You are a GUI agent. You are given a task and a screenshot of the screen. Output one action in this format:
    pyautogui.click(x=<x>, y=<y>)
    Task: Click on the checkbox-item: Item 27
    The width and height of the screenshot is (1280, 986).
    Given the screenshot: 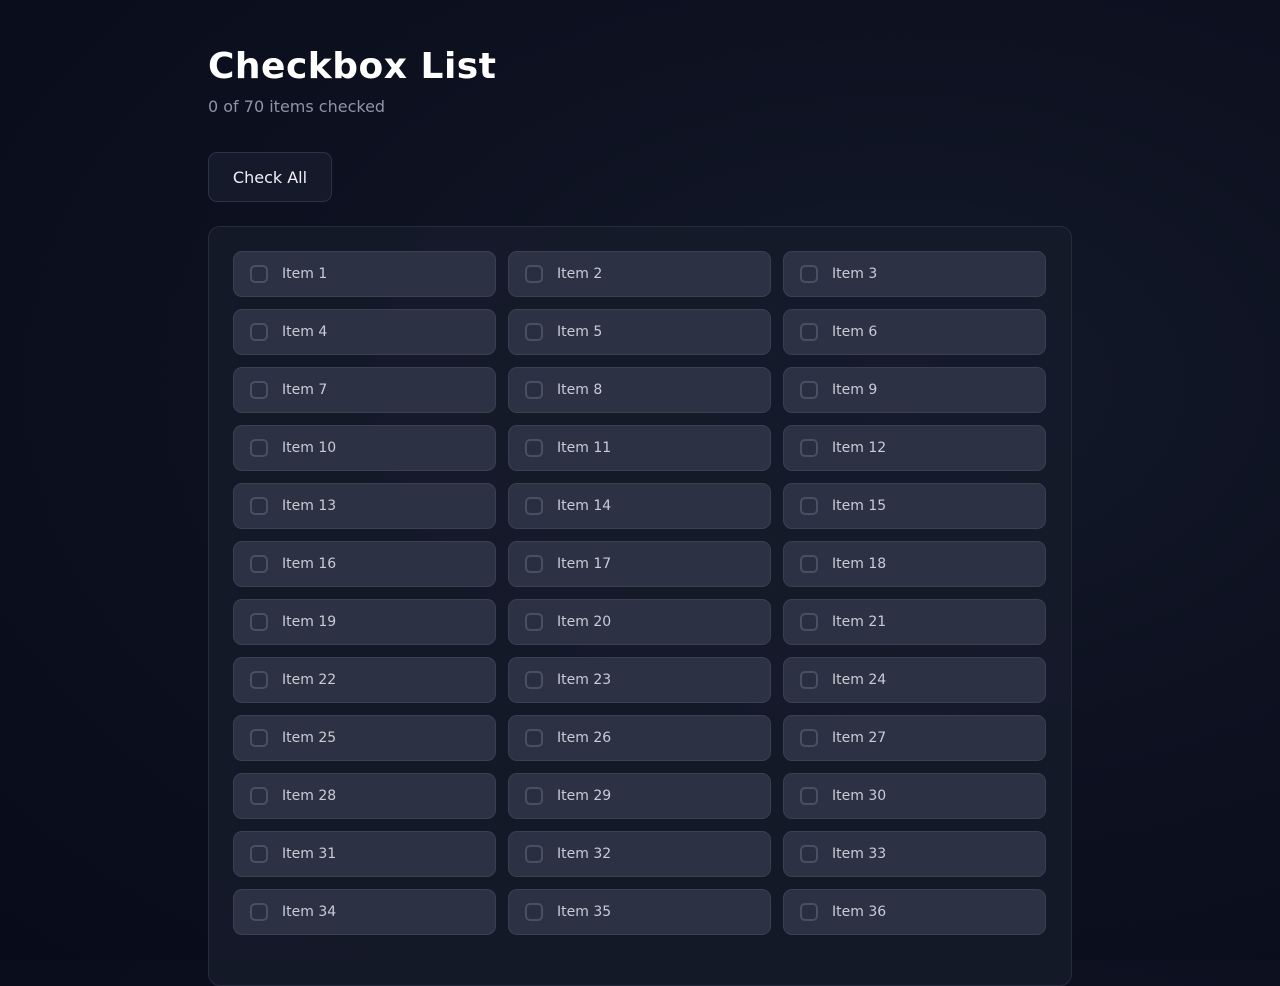 What is the action you would take?
    pyautogui.click(x=914, y=738)
    